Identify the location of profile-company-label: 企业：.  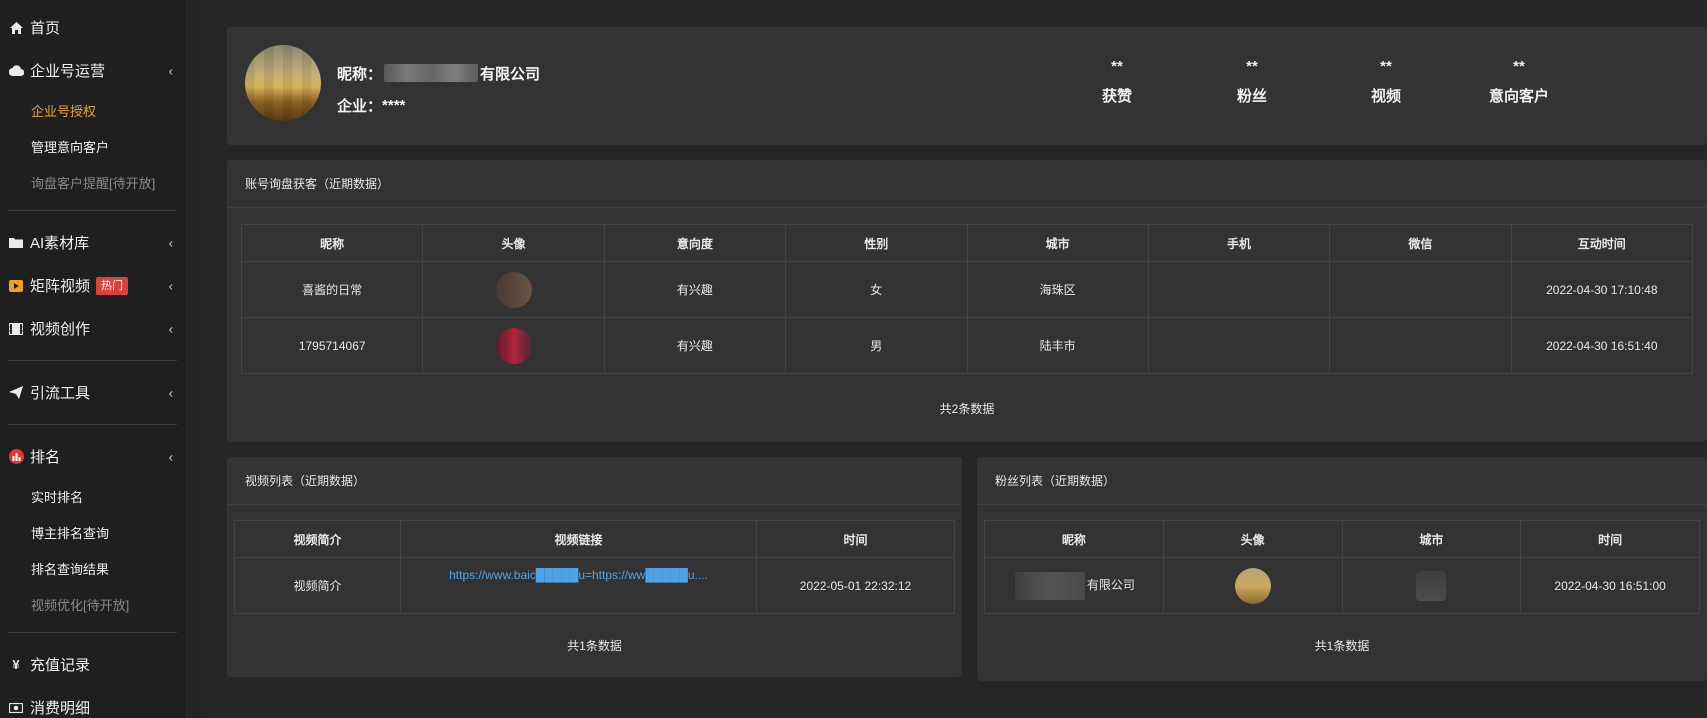
(360, 106).